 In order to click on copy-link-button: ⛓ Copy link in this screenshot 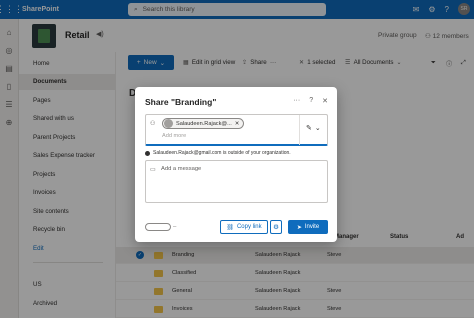, I will do `click(244, 227)`.